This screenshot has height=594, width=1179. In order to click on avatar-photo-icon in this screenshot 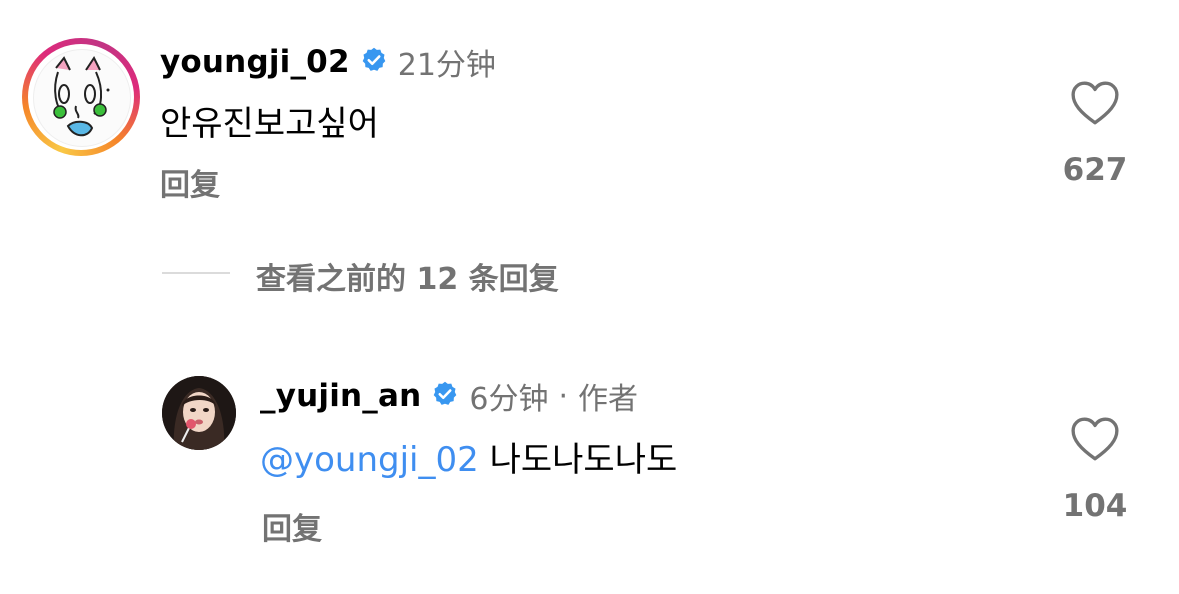, I will do `click(199, 413)`.